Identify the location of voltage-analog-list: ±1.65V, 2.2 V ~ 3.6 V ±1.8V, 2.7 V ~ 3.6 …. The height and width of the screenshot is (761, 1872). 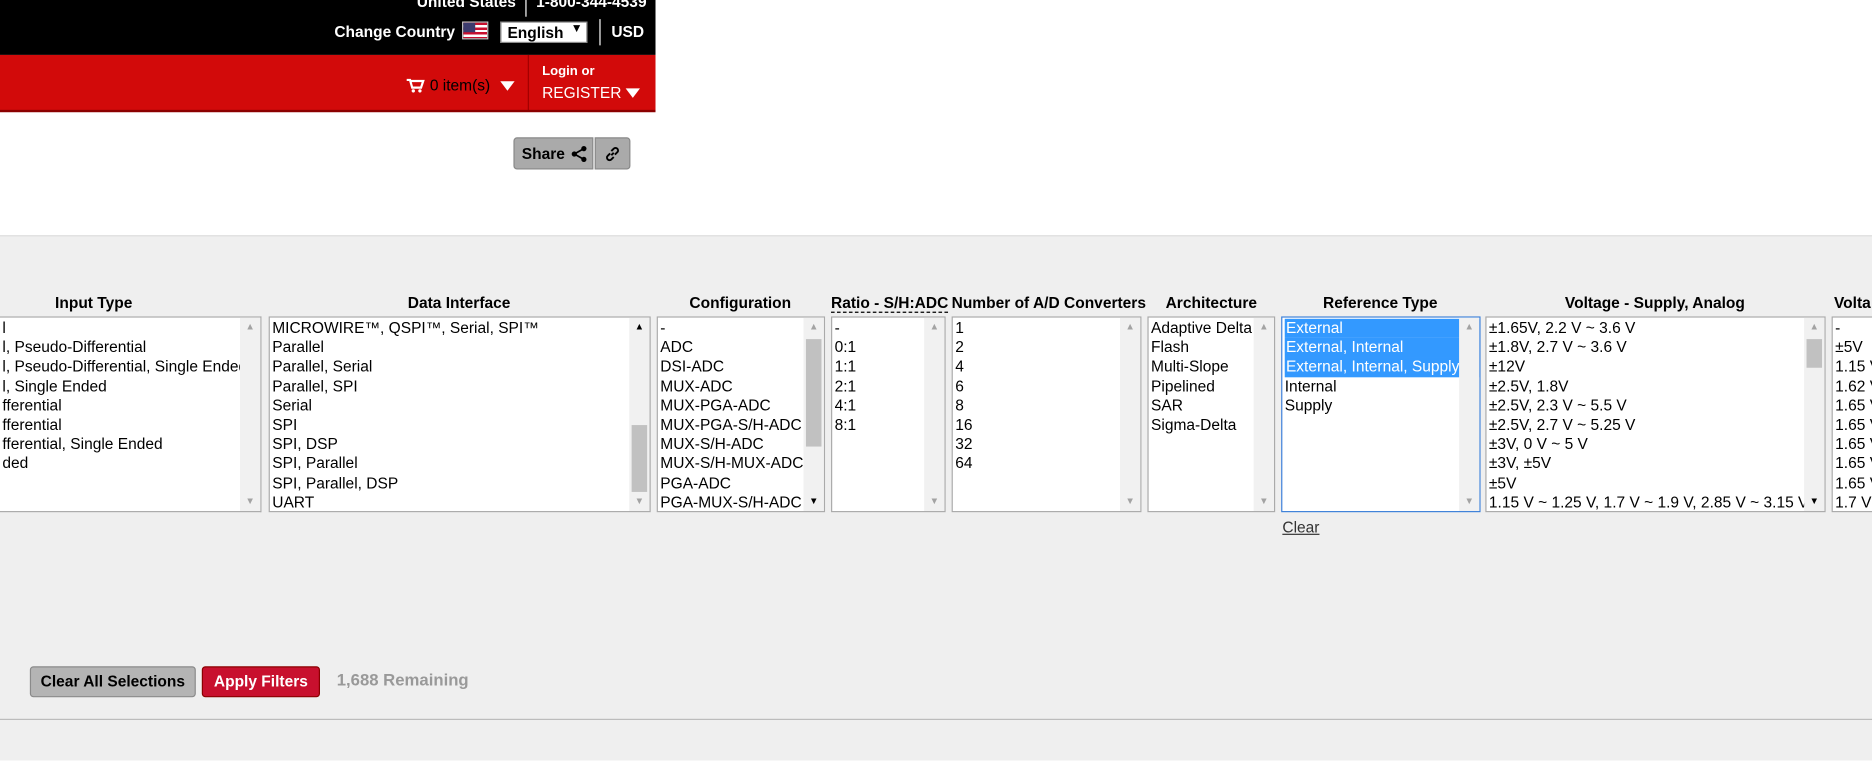
(1655, 414).